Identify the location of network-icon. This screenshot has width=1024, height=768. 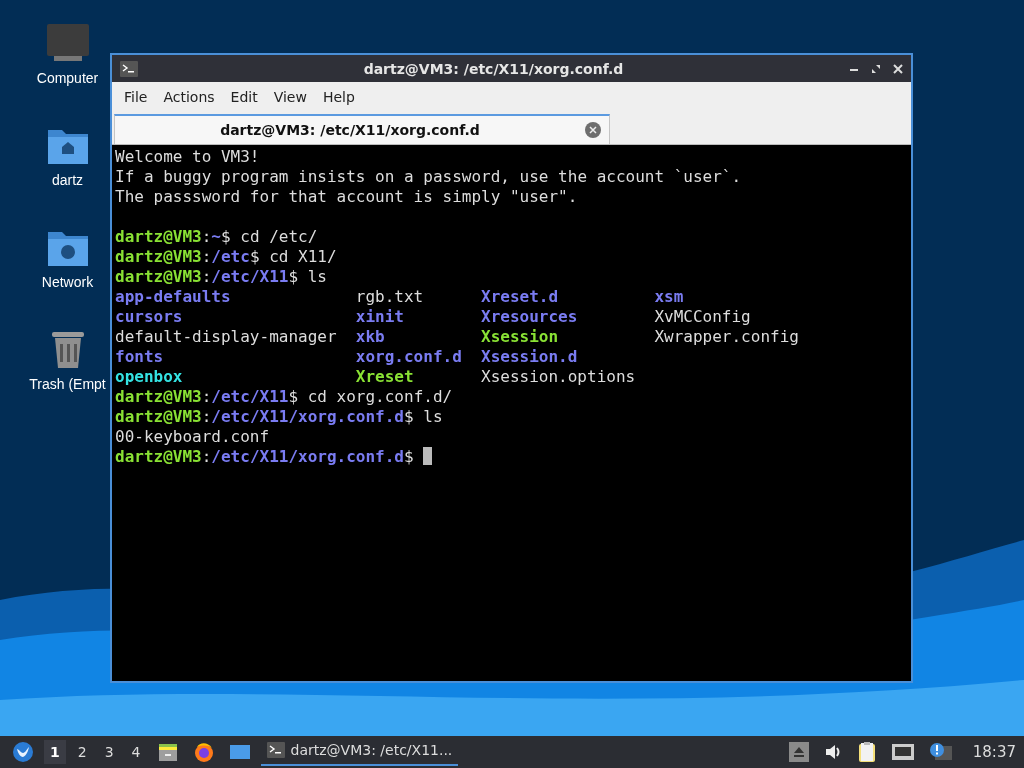
(902, 752).